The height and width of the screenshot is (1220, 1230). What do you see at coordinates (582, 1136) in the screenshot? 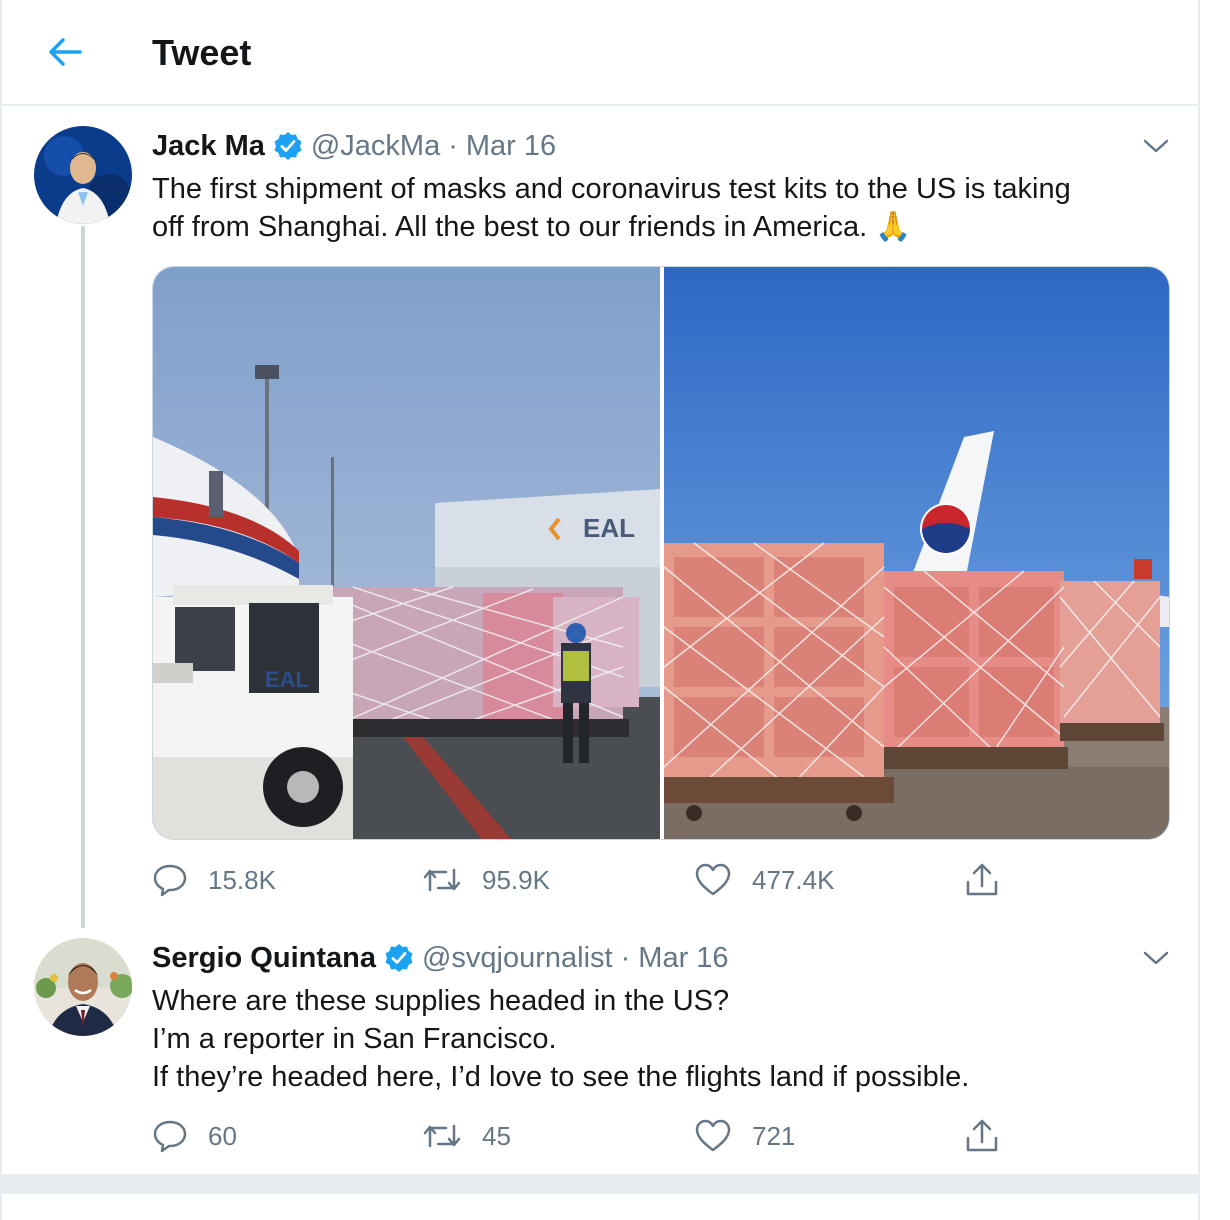
I see `reply-actions: 60 45 721` at bounding box center [582, 1136].